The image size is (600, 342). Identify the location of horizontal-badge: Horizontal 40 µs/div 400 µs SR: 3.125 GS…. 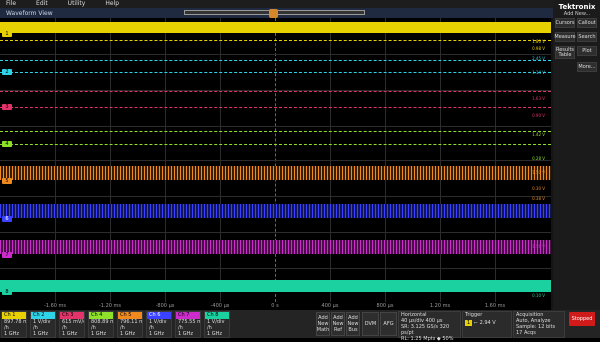
(429, 326).